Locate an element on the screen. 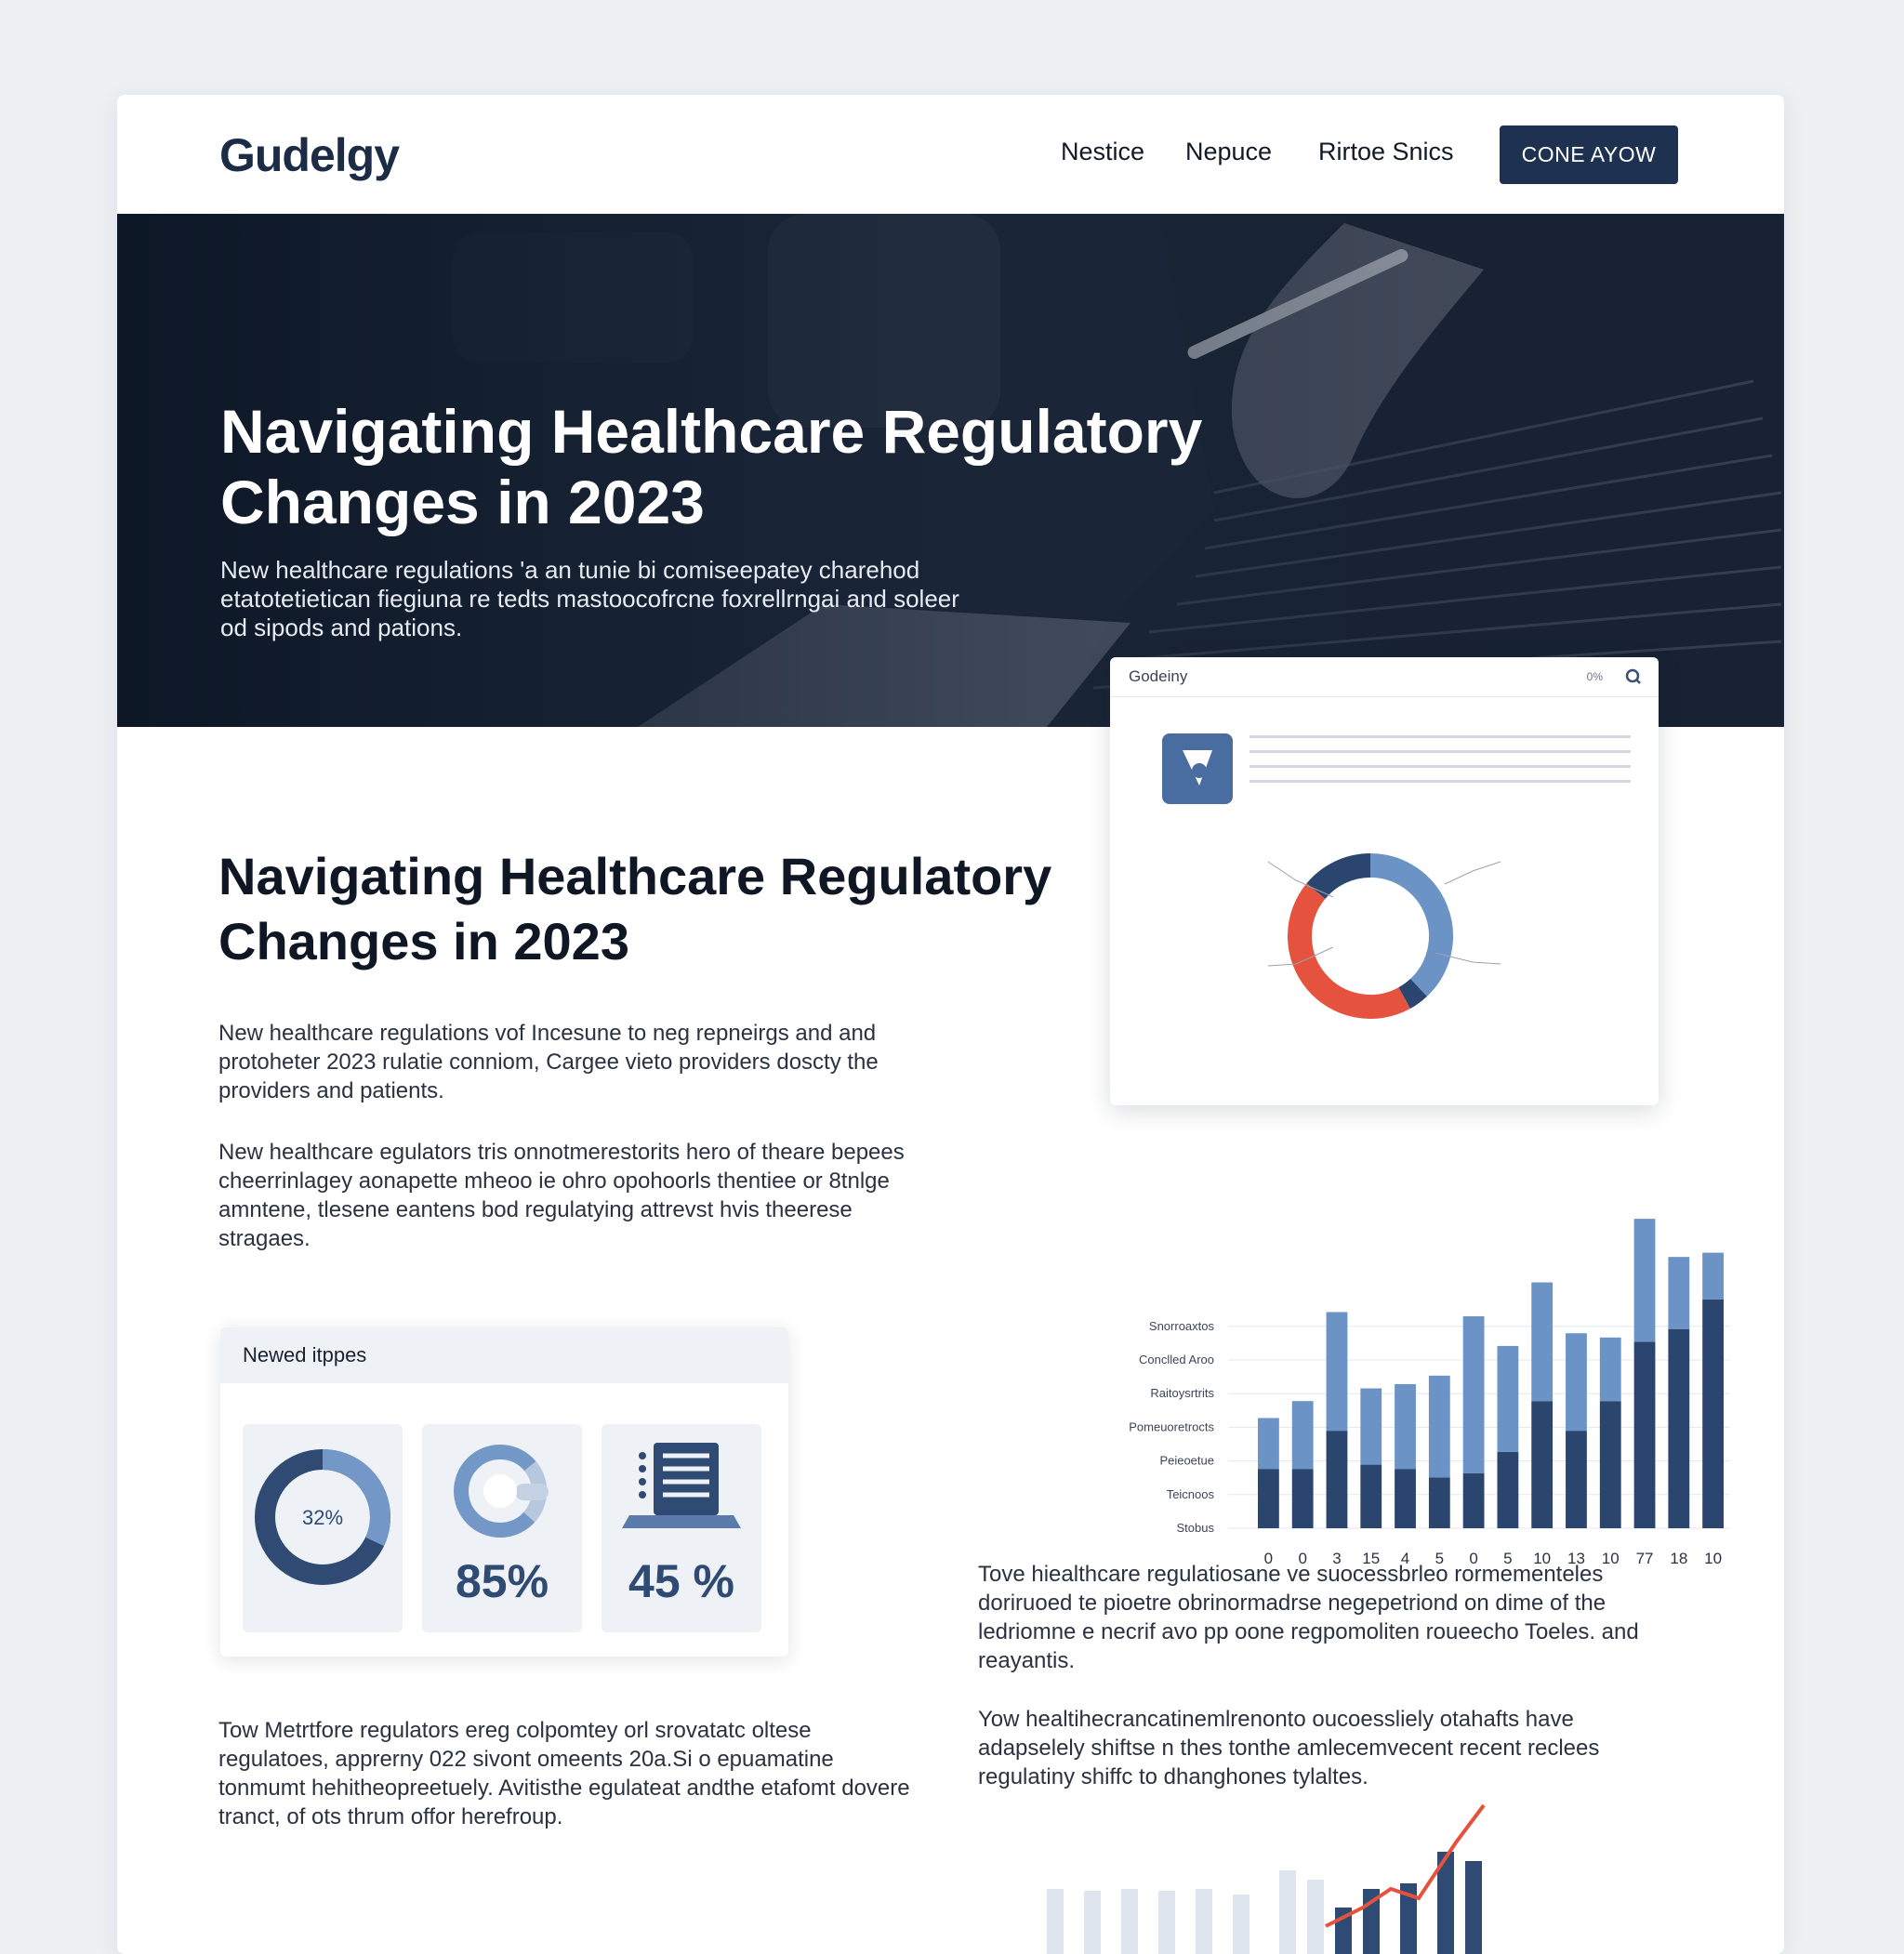  y-tick-label: Stobus is located at coordinates (1196, 1528).